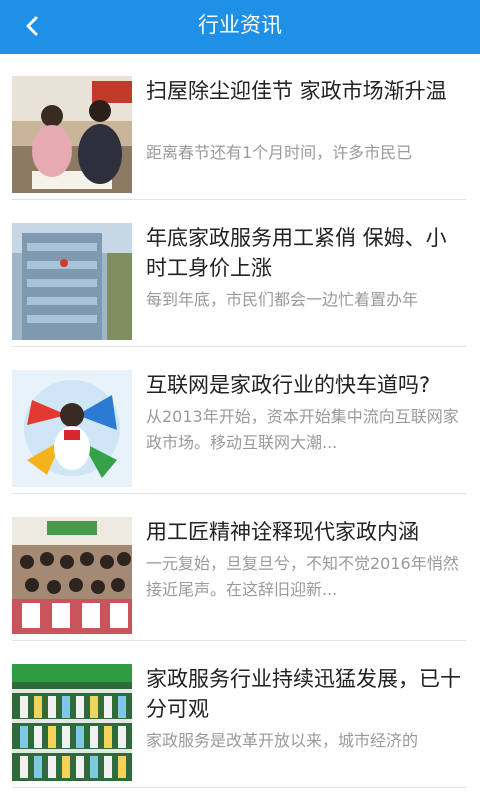 Image resolution: width=480 pixels, height=800 pixels. Describe the element at coordinates (296, 253) in the screenshot. I see `news-title: 年底家政服务用工紧俏 保姆、小时工身价上涨` at that location.